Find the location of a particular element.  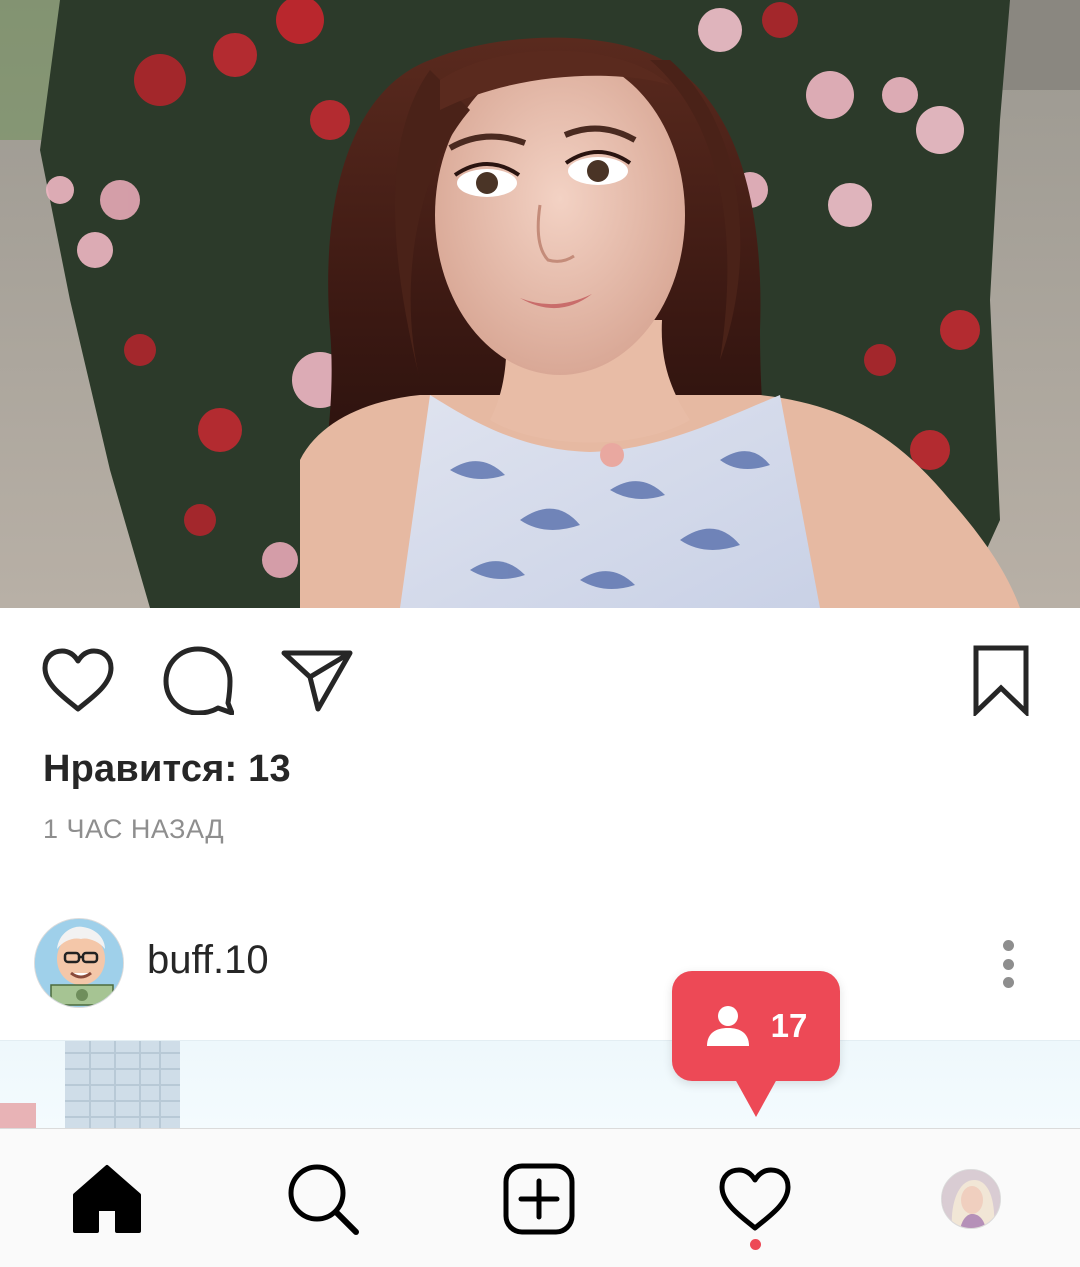

post-username: buff.10 is located at coordinates (208, 960).